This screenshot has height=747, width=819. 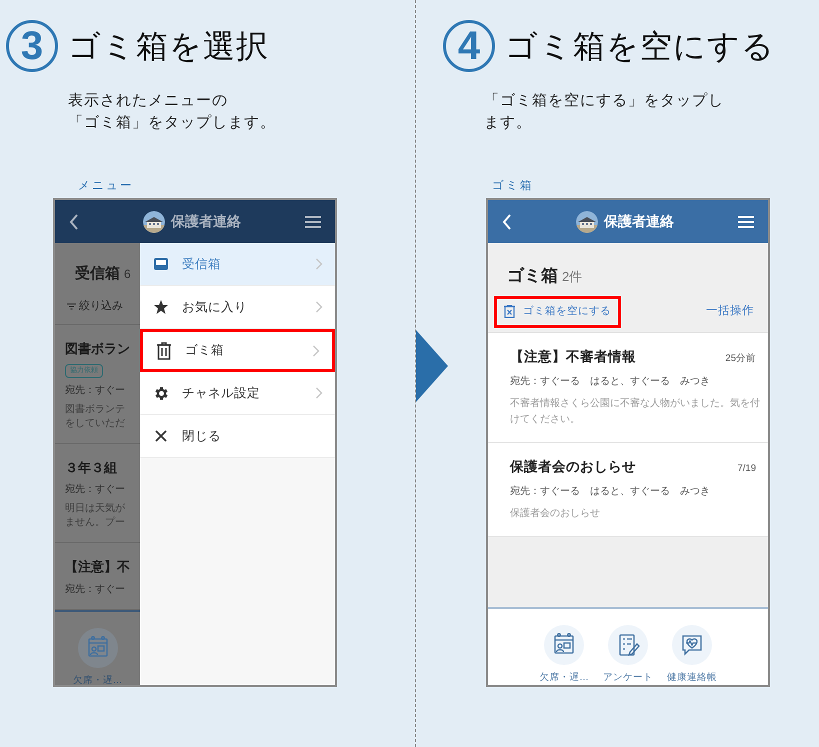 I want to click on nav-button: 健康連絡帳, so click(x=691, y=655).